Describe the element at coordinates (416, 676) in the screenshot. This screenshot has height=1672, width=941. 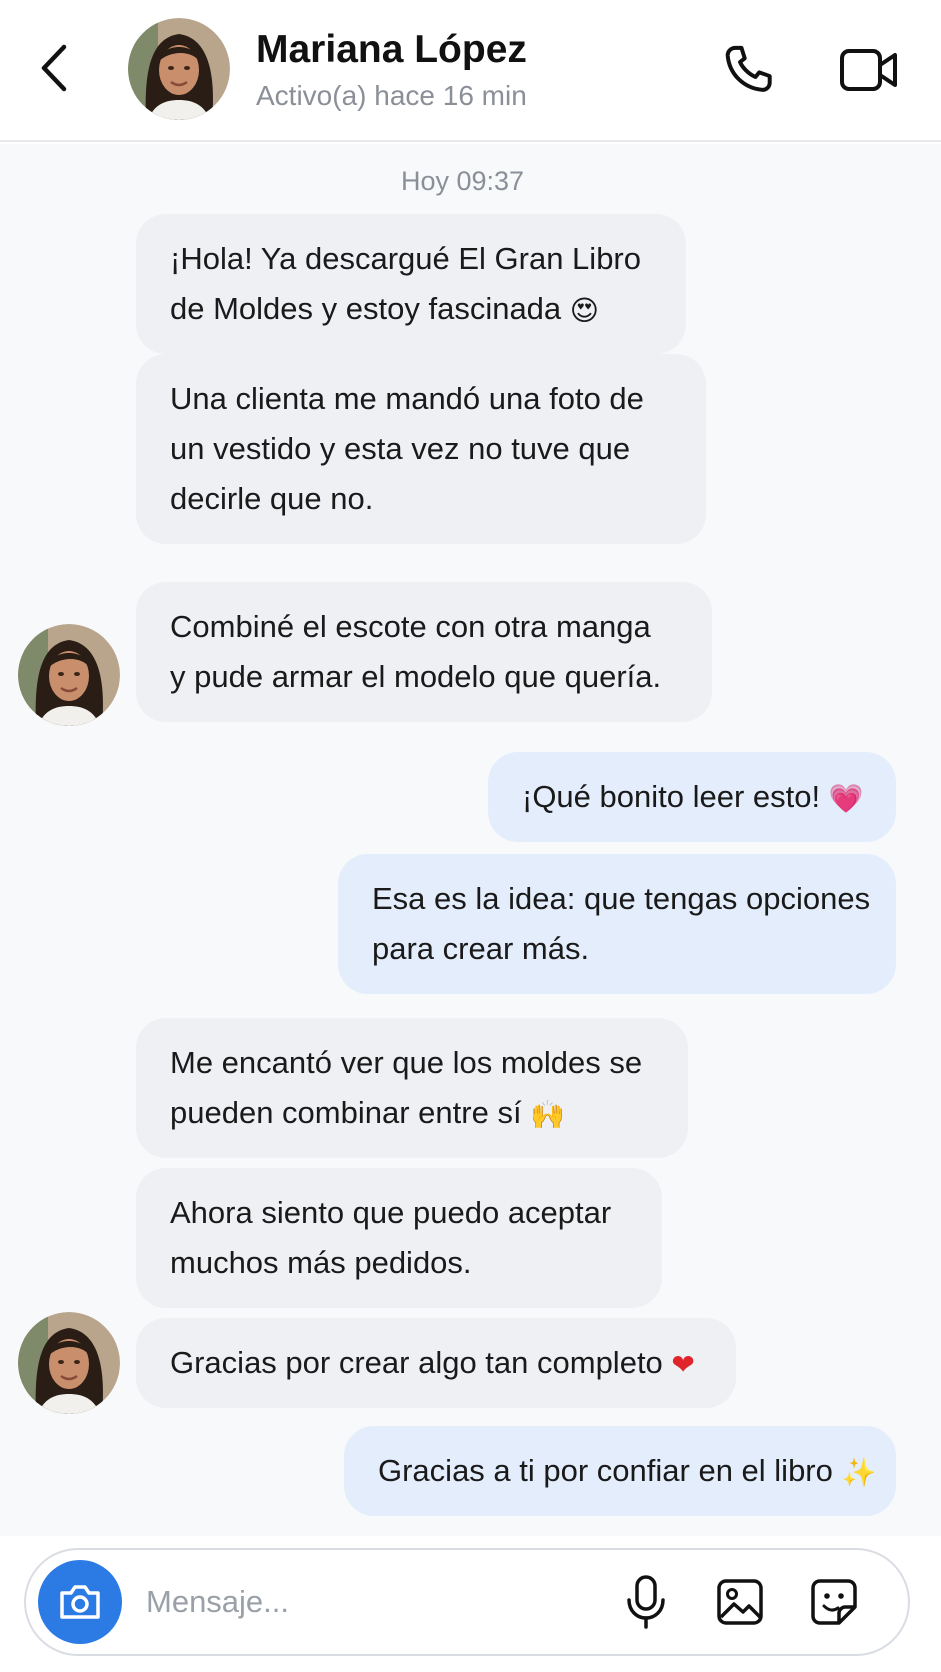
I see `message-line: y pude armar el modelo que quería.` at that location.